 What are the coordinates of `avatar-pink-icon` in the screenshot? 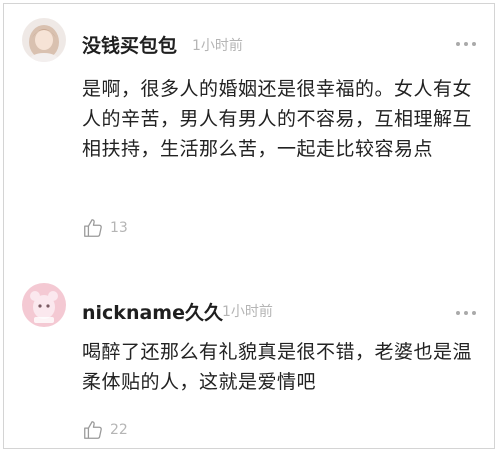 It's located at (44, 305).